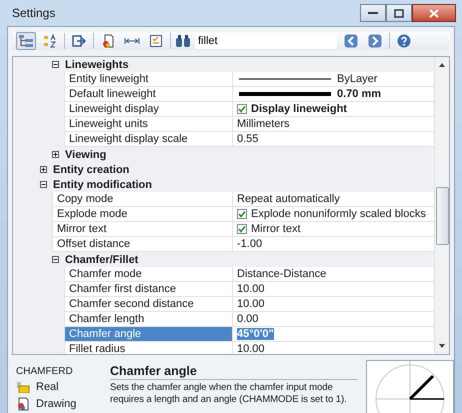 Image resolution: width=462 pixels, height=413 pixels. What do you see at coordinates (275, 229) in the screenshot?
I see `checkbox-label: Mirror text` at bounding box center [275, 229].